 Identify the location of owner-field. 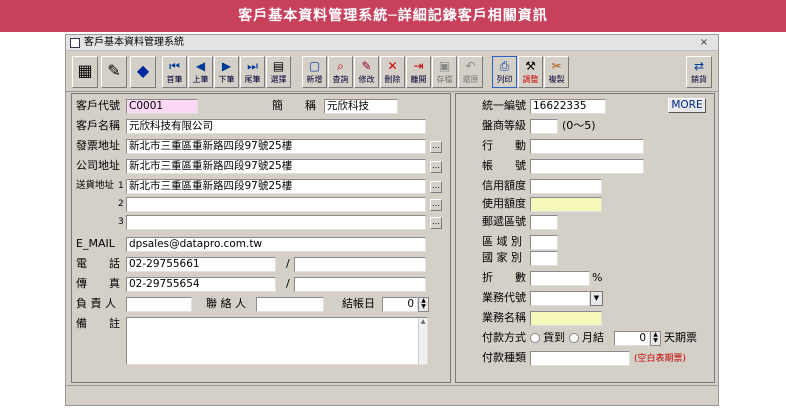
(159, 304).